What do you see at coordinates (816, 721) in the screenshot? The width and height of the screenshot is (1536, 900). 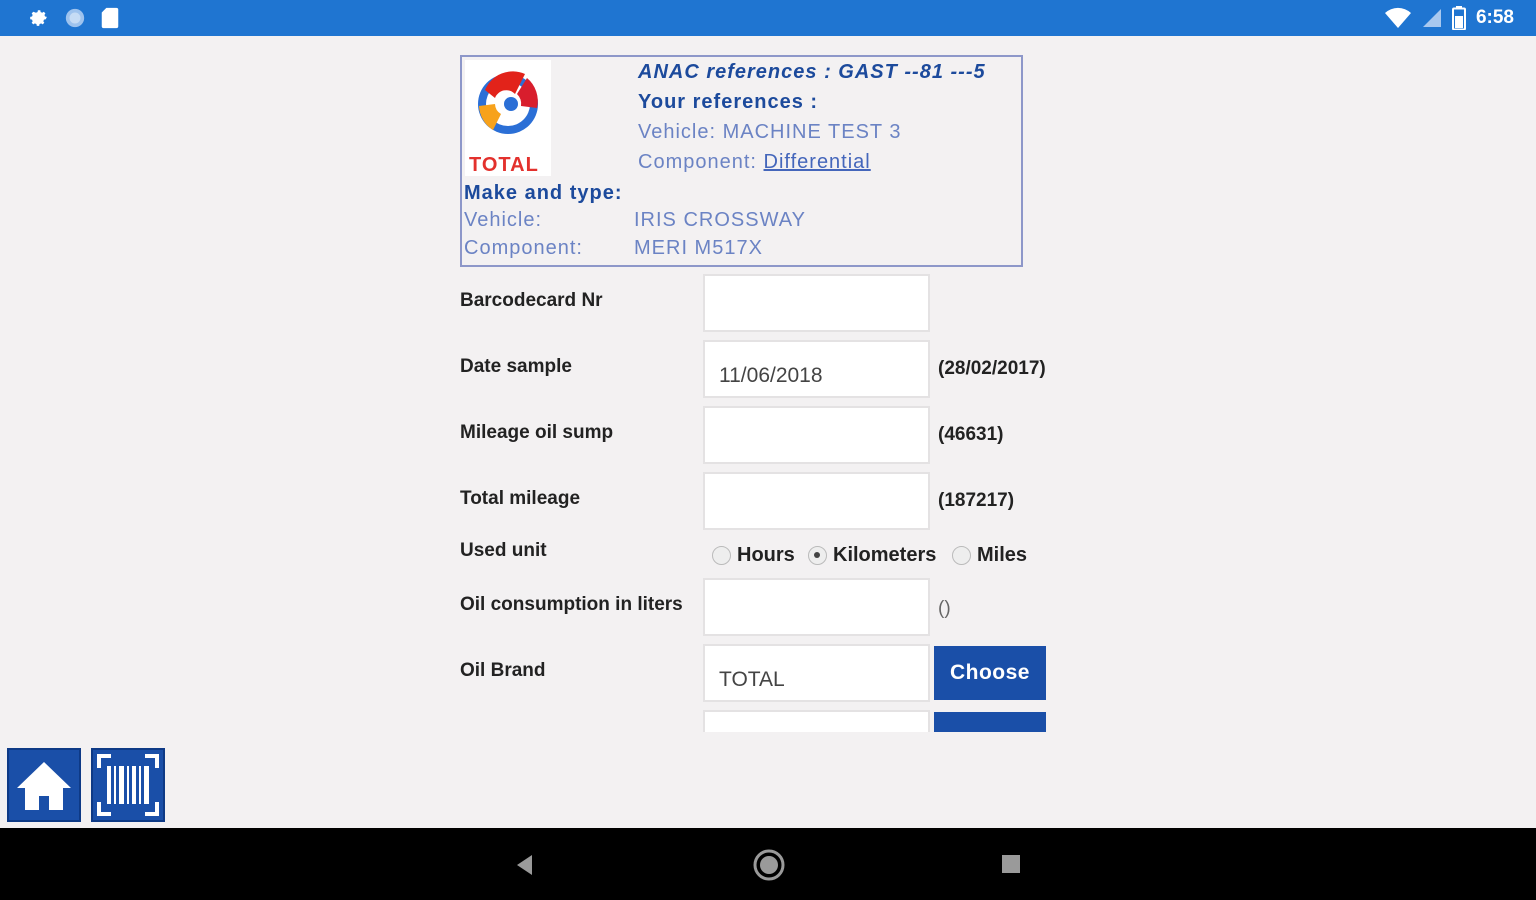 I see `next-row-input-partial` at bounding box center [816, 721].